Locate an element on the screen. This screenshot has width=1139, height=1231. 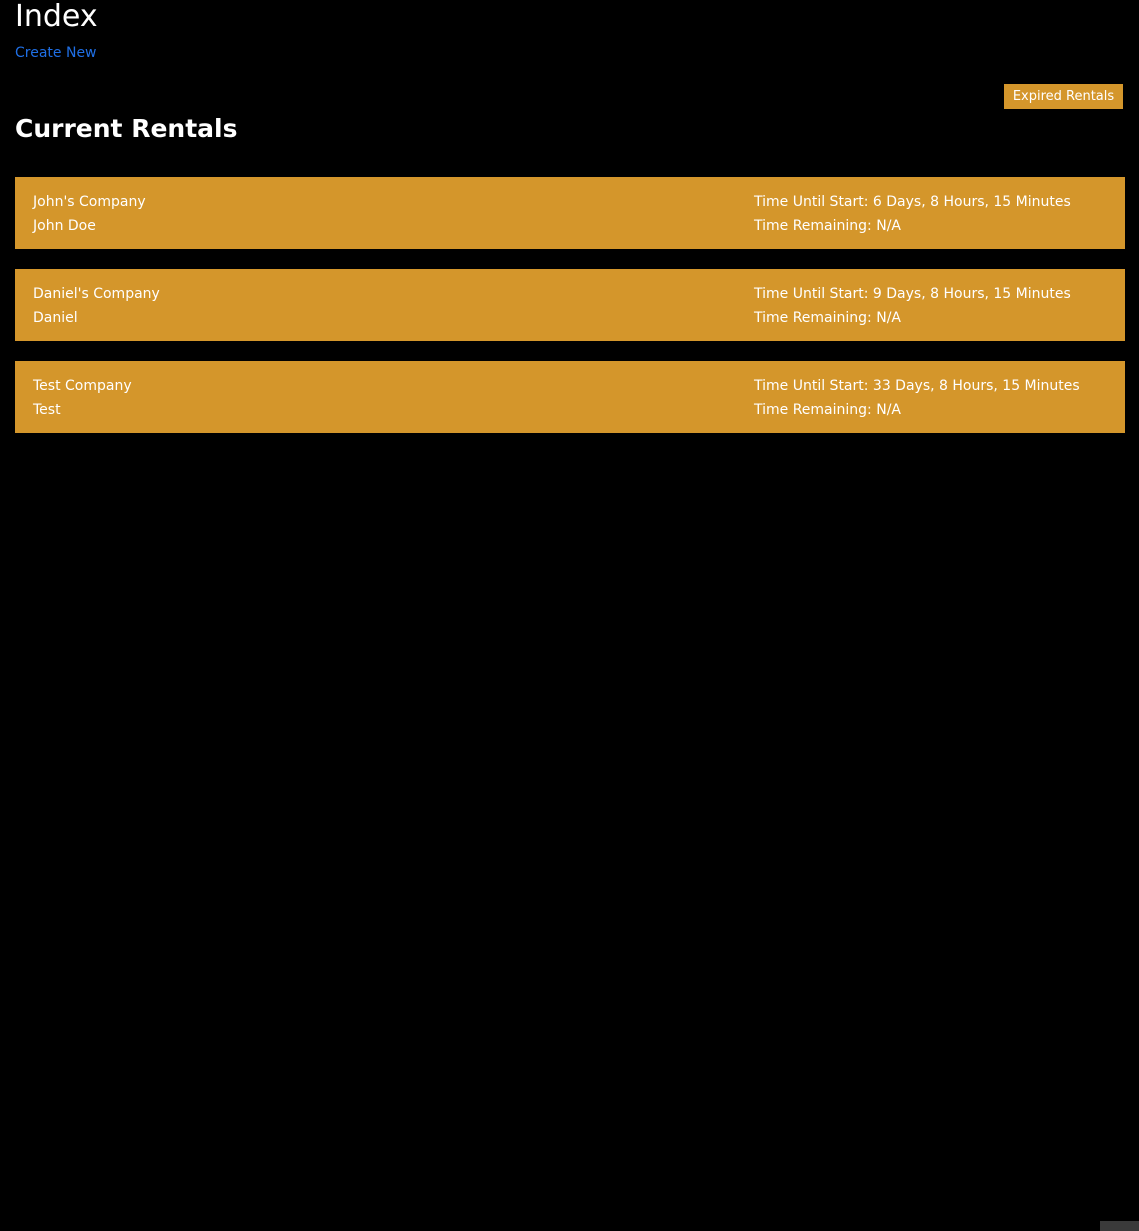
scrollbar-corner is located at coordinates (1119, 1226).